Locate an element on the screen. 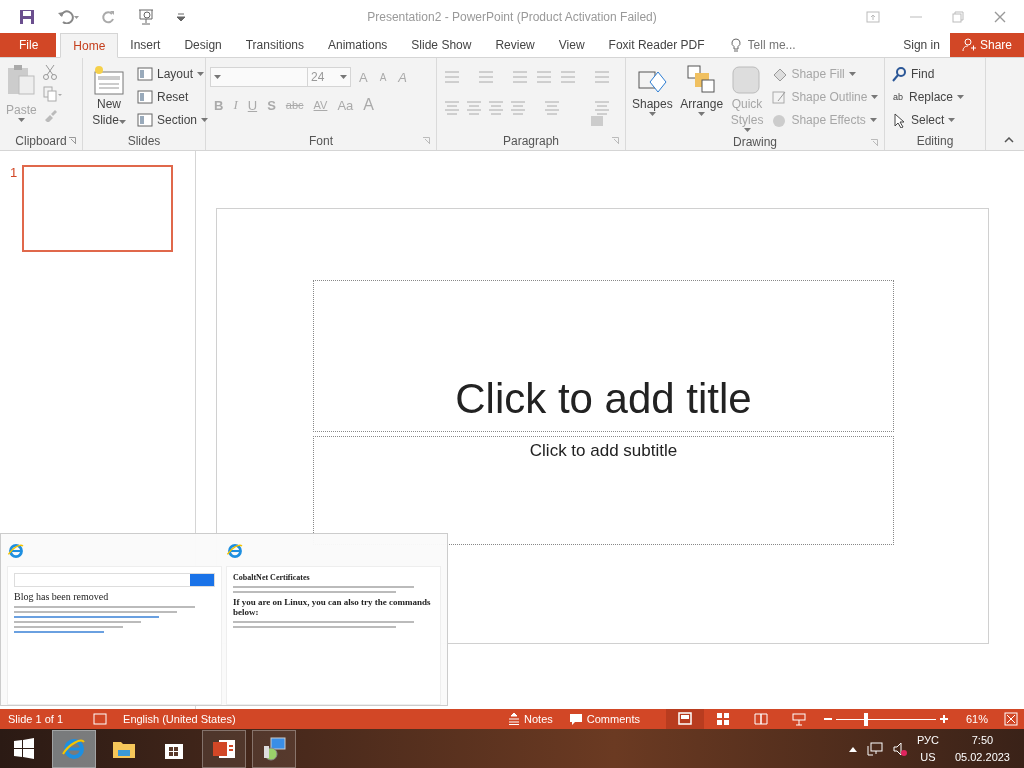 This screenshot has width=1024, height=768. notes-button: Notes is located at coordinates (530, 719).